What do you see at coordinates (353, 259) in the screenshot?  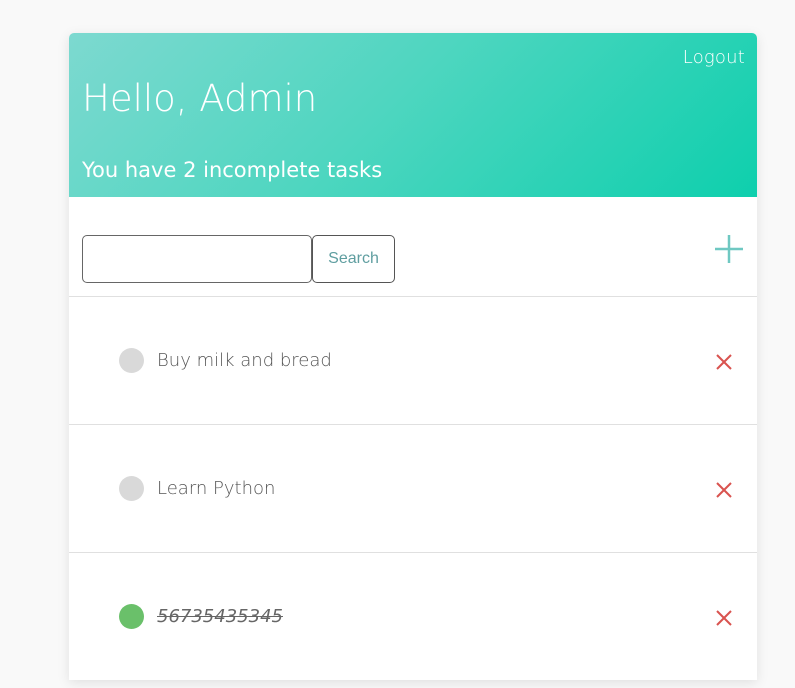 I see `search-button: Search` at bounding box center [353, 259].